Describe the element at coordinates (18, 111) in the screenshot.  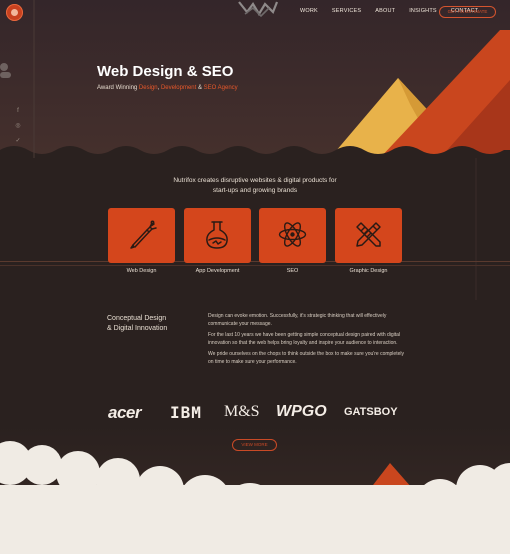
I see `facebook-icon: f` at that location.